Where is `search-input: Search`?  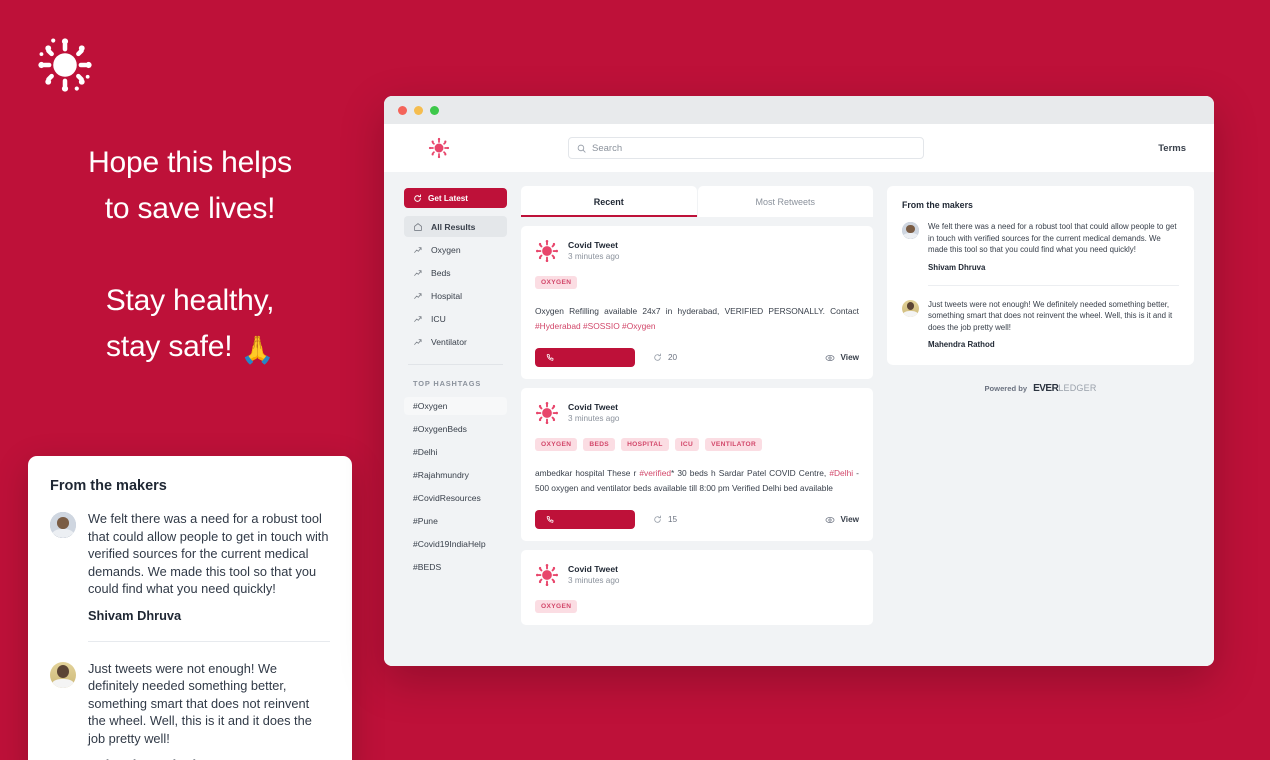 search-input: Search is located at coordinates (746, 148).